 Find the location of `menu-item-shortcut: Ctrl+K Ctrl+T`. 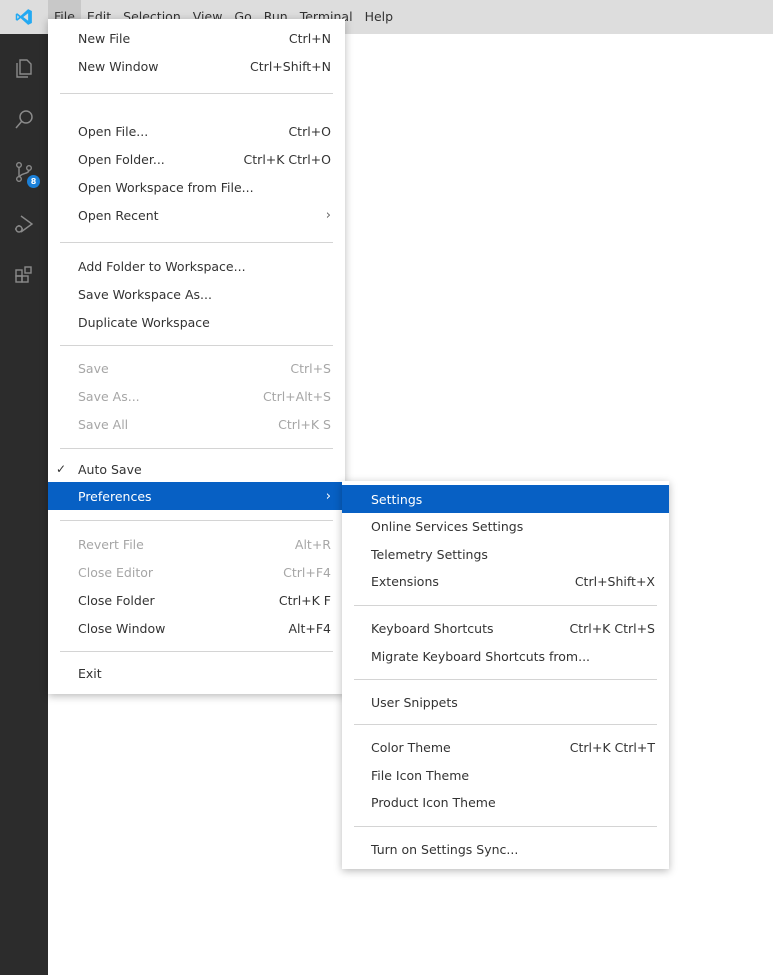

menu-item-shortcut: Ctrl+K Ctrl+T is located at coordinates (612, 747).